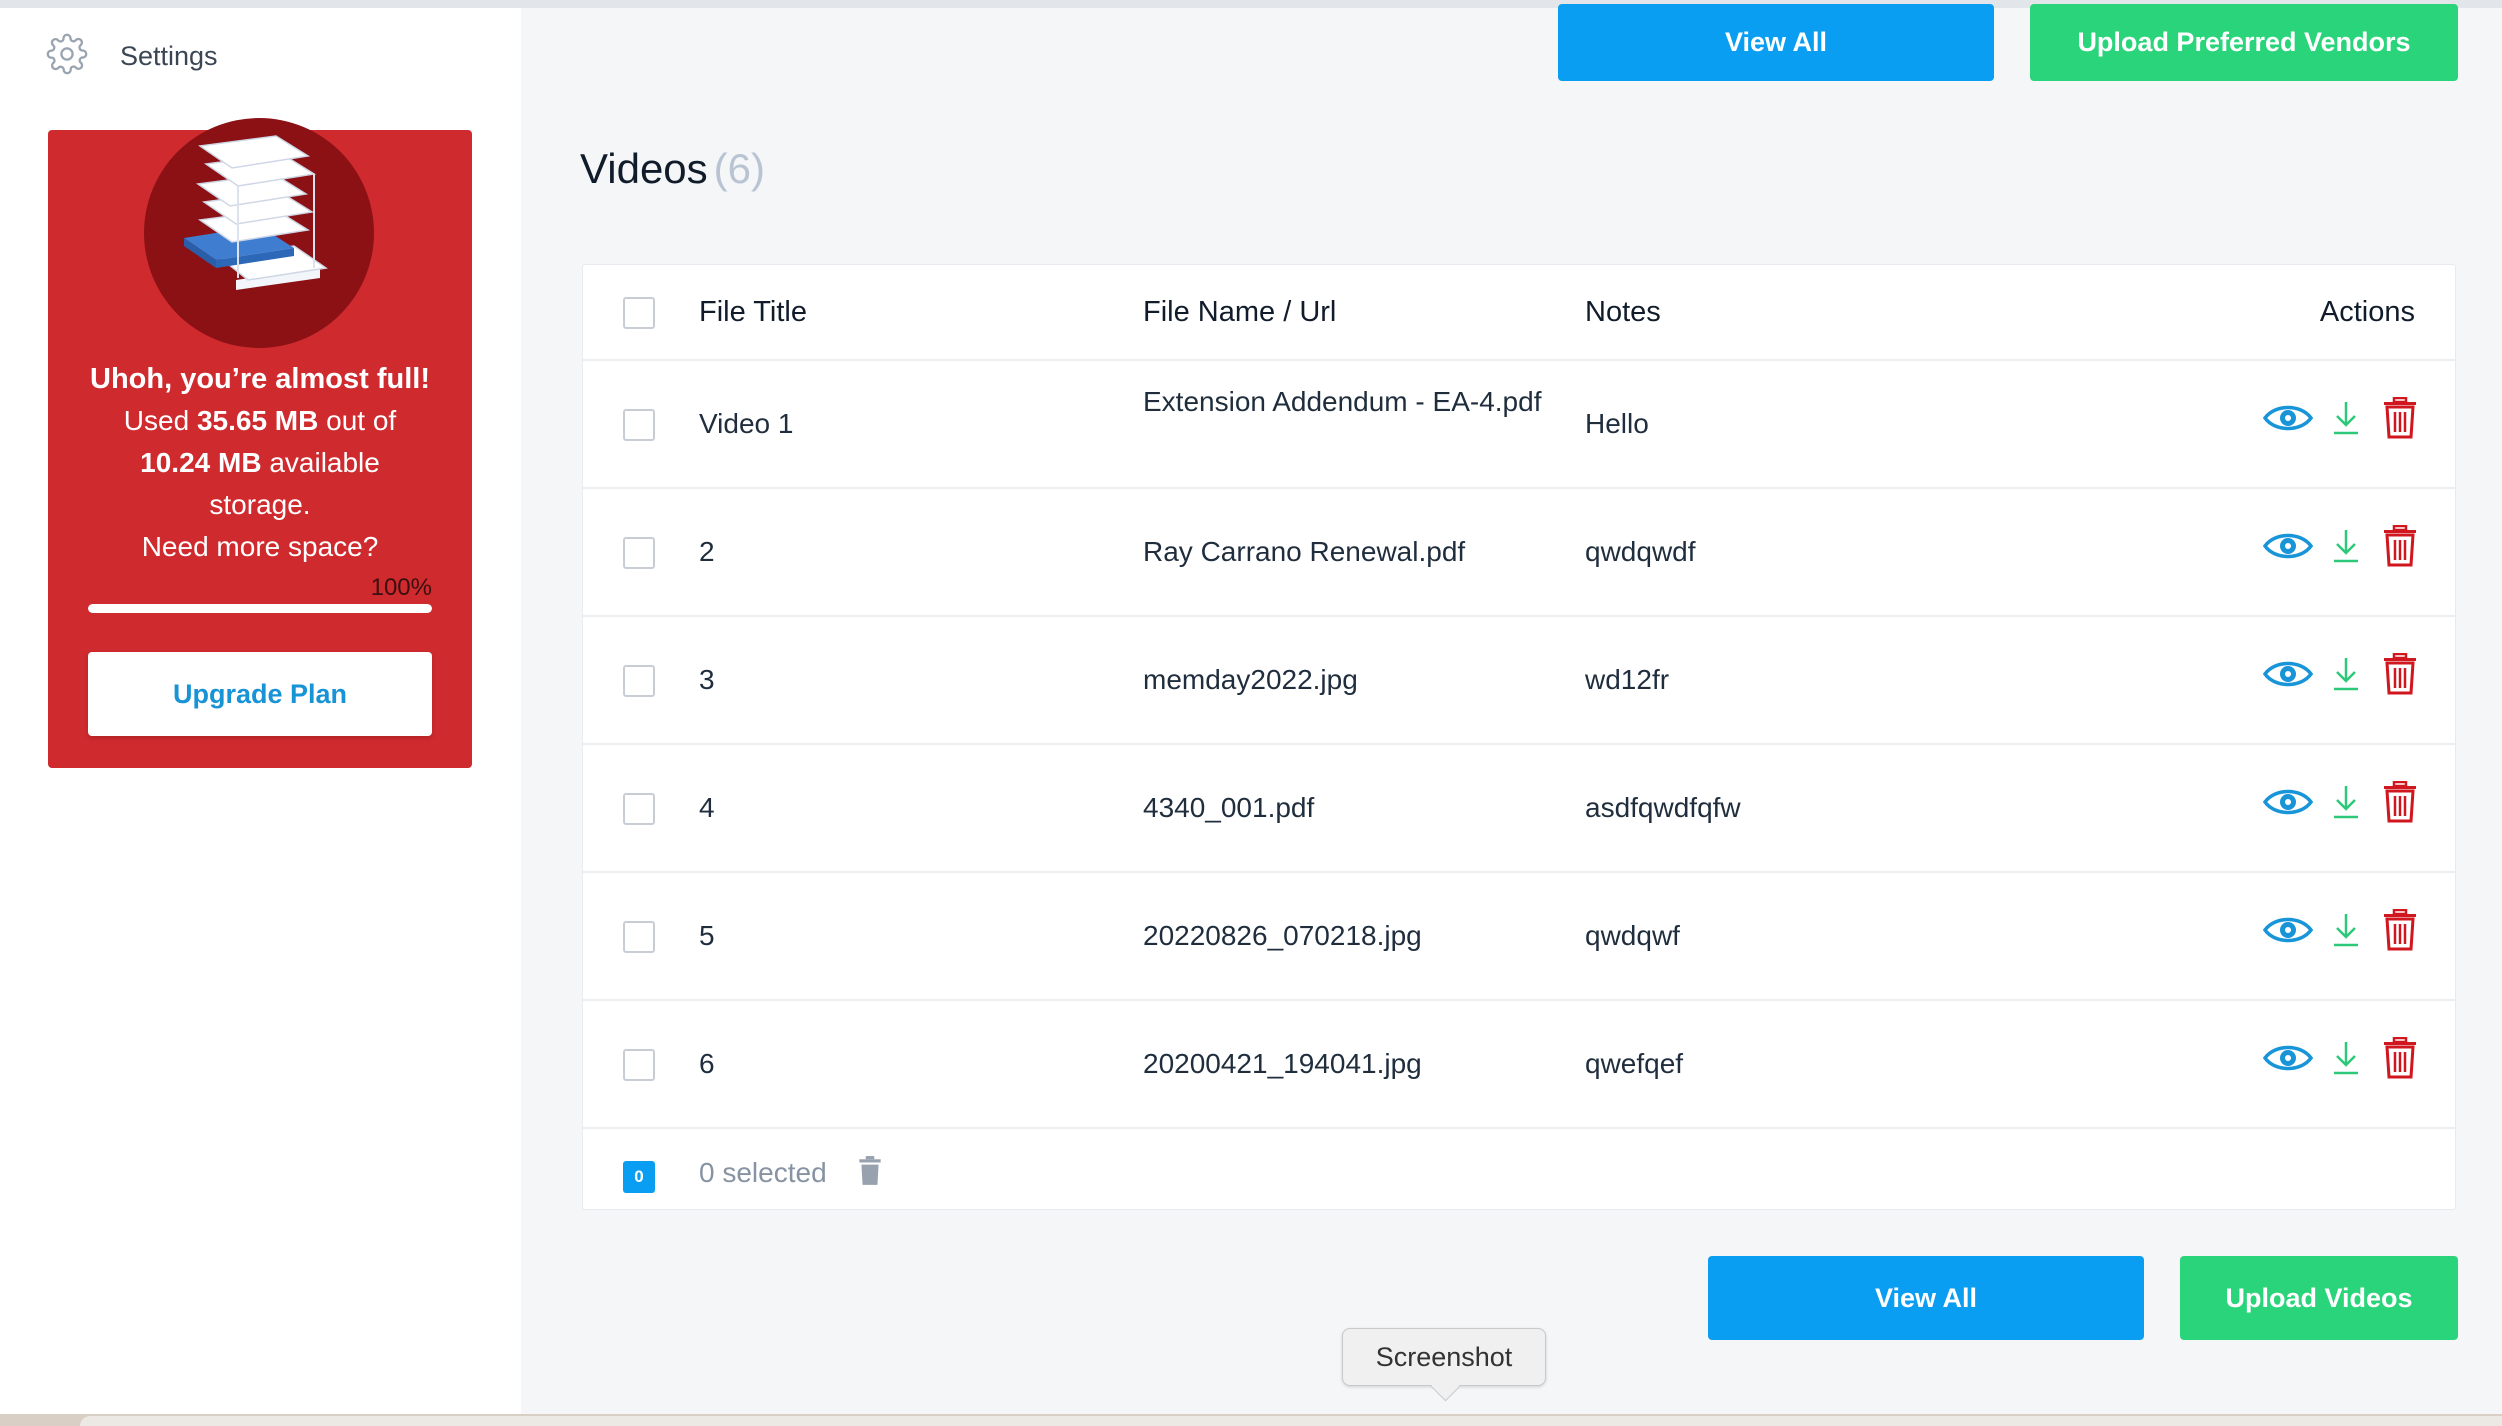 The image size is (2502, 1426). I want to click on gear-icon, so click(67, 56).